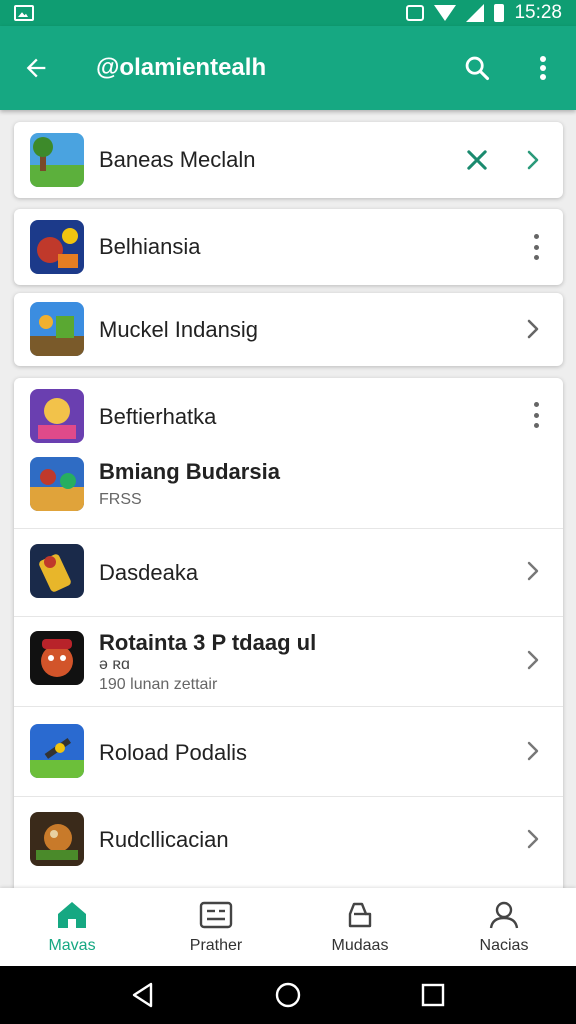  What do you see at coordinates (158, 684) in the screenshot?
I see `list-item-detail: 190 lunan zettair` at bounding box center [158, 684].